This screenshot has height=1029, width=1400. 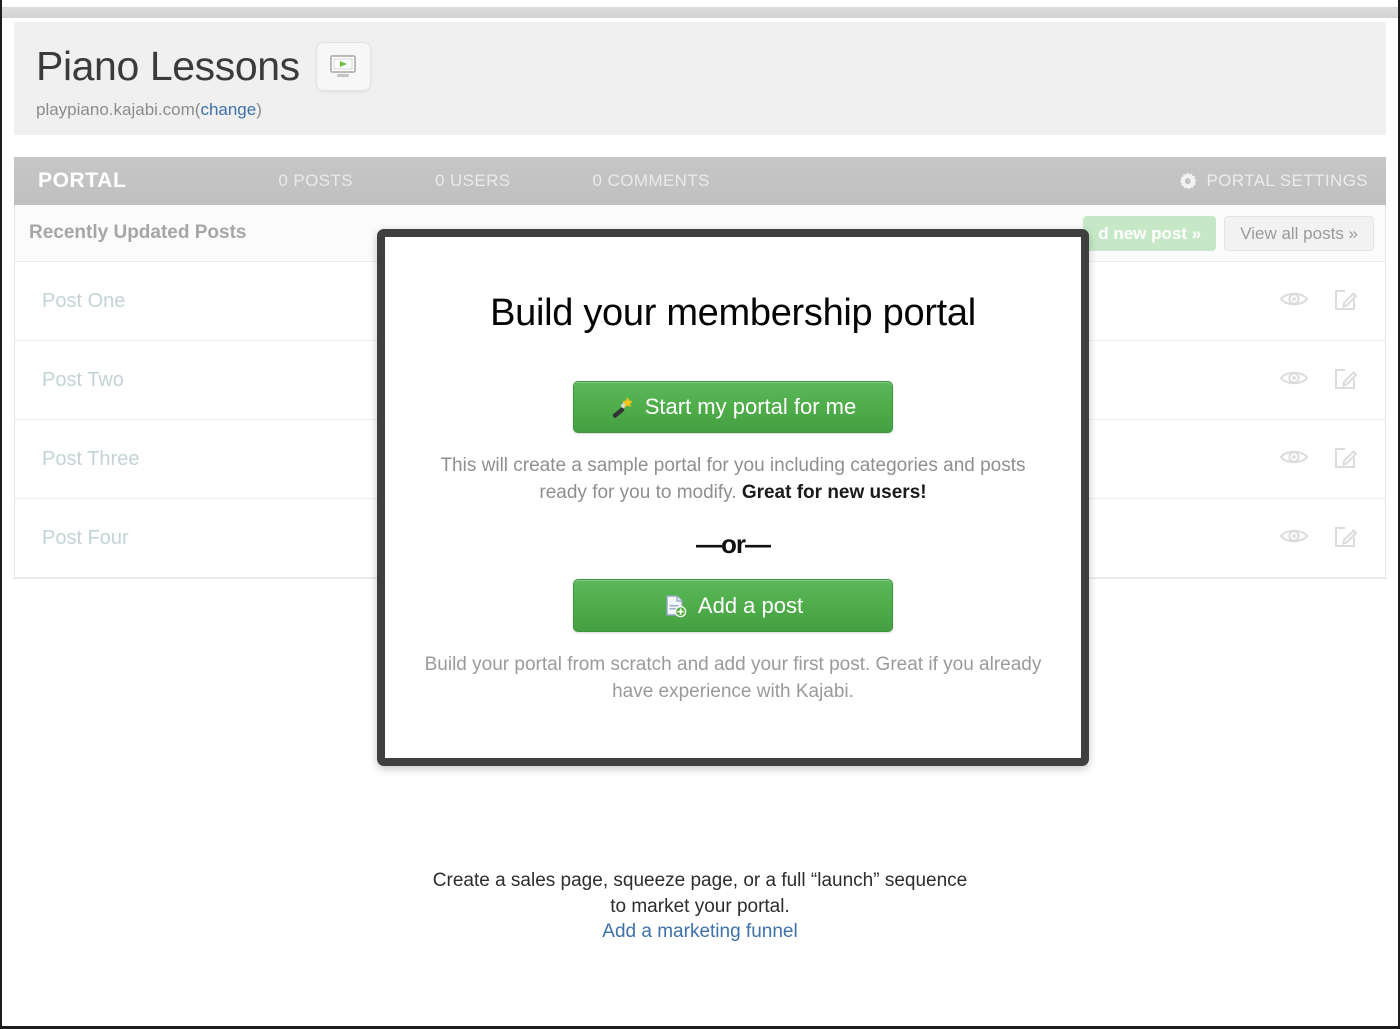 What do you see at coordinates (733, 544) in the screenshot?
I see `or-separator: —or—` at bounding box center [733, 544].